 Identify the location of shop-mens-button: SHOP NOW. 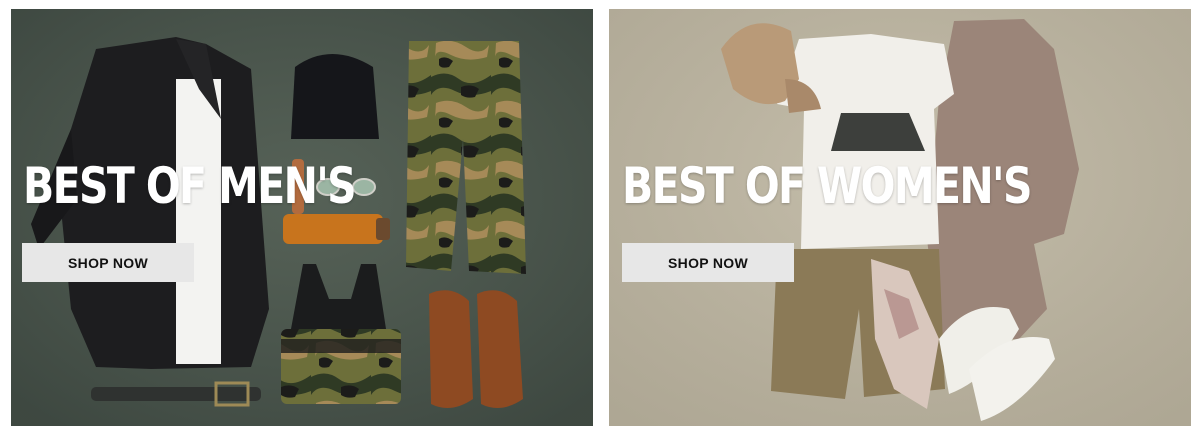
(108, 262).